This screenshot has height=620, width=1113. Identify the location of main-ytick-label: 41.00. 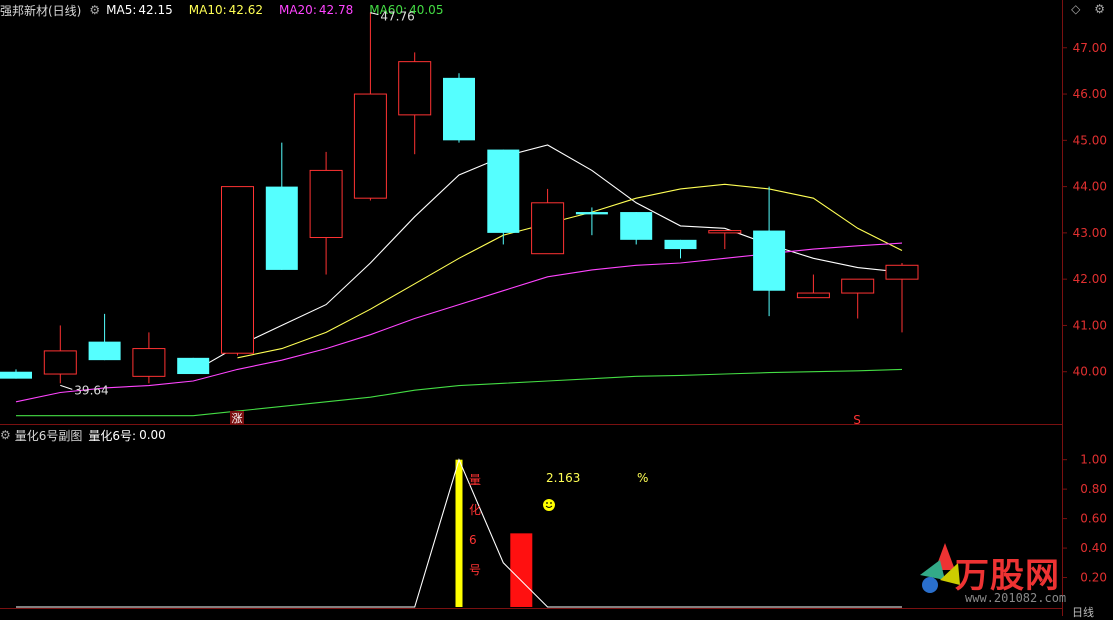
(1090, 325).